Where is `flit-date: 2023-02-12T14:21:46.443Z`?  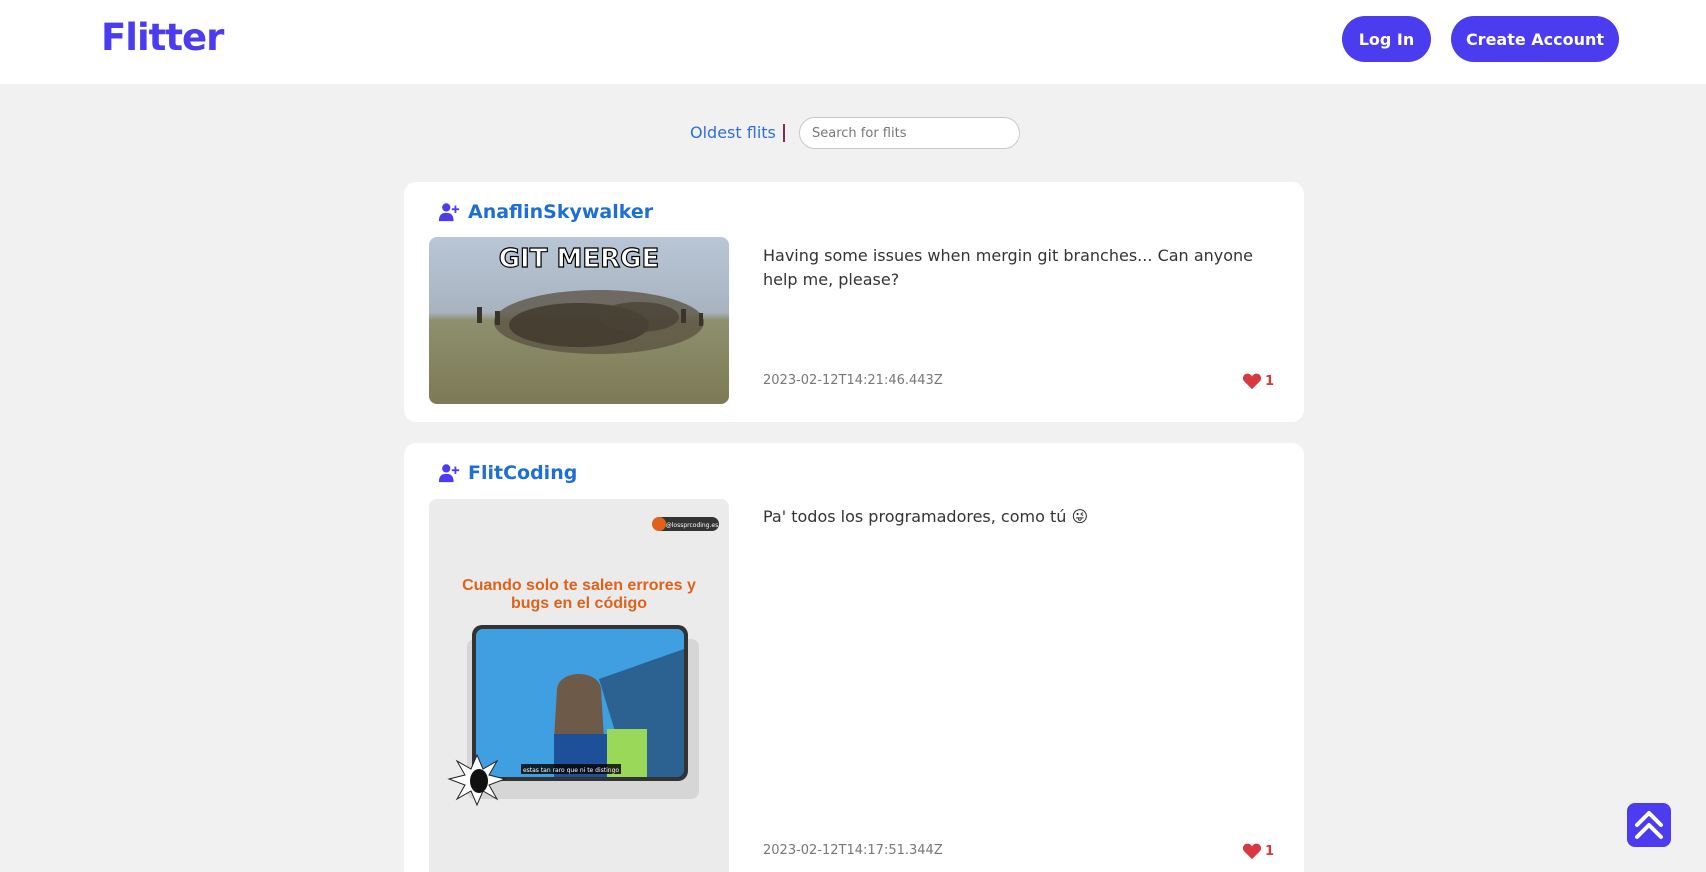 flit-date: 2023-02-12T14:21:46.443Z is located at coordinates (853, 380).